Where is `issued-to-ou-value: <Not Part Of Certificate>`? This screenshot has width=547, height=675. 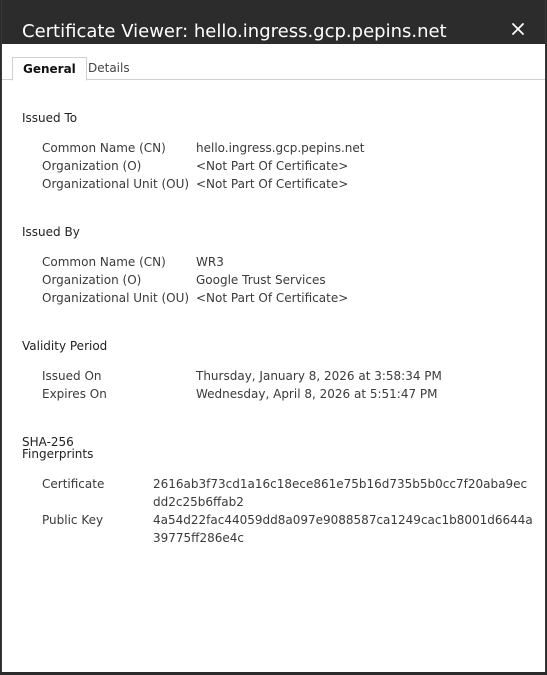 issued-to-ou-value: <Not Part Of Certificate> is located at coordinates (272, 184).